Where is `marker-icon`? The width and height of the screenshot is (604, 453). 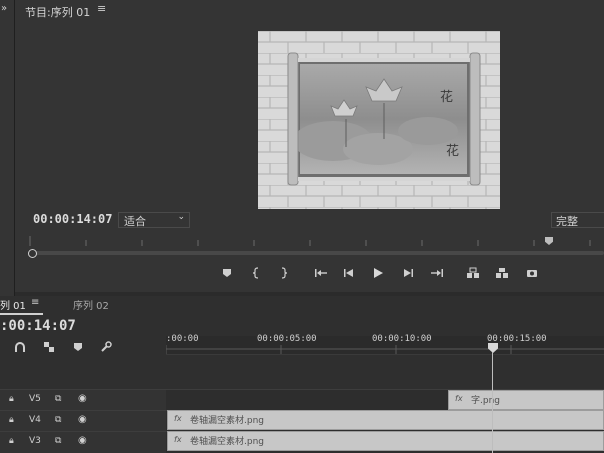 marker-icon is located at coordinates (227, 273).